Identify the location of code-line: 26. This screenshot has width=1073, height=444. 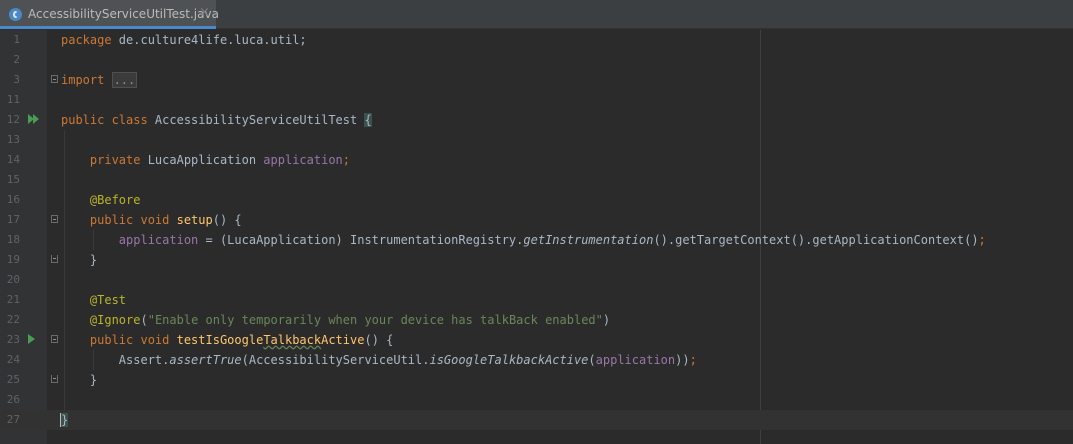
(536, 400).